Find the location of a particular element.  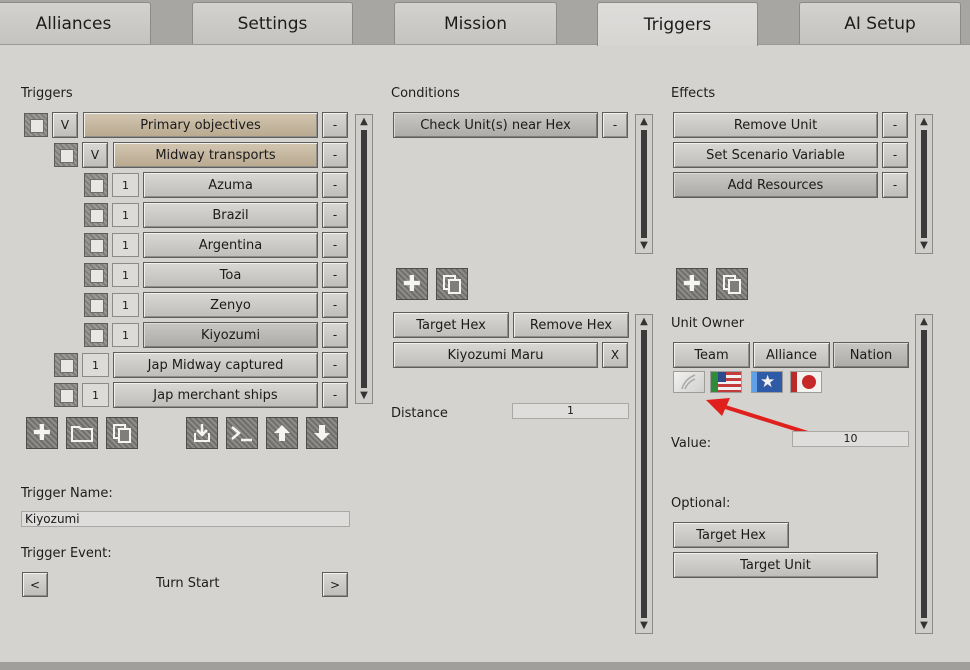

value-input: 10 is located at coordinates (850, 439).